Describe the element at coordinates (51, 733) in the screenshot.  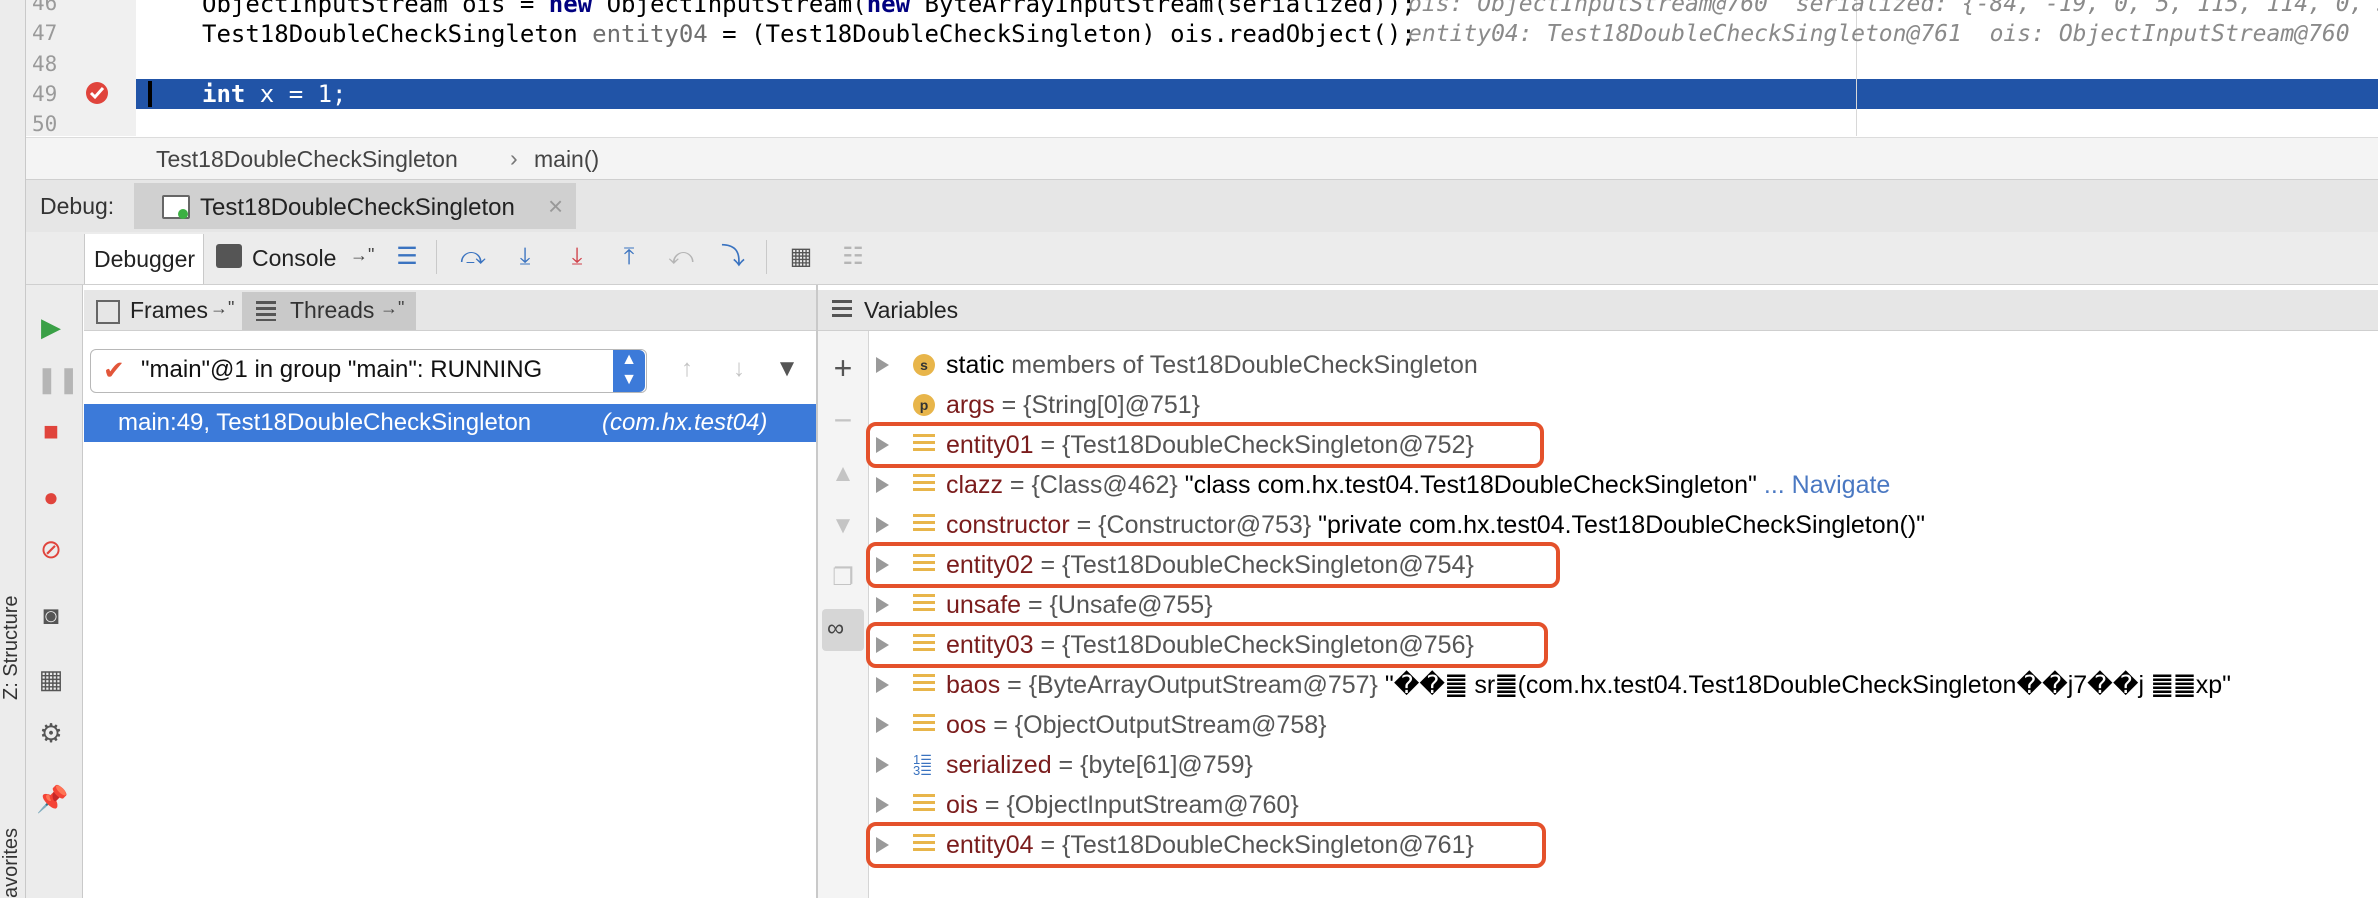
I see `gear-icon: ⚙` at that location.